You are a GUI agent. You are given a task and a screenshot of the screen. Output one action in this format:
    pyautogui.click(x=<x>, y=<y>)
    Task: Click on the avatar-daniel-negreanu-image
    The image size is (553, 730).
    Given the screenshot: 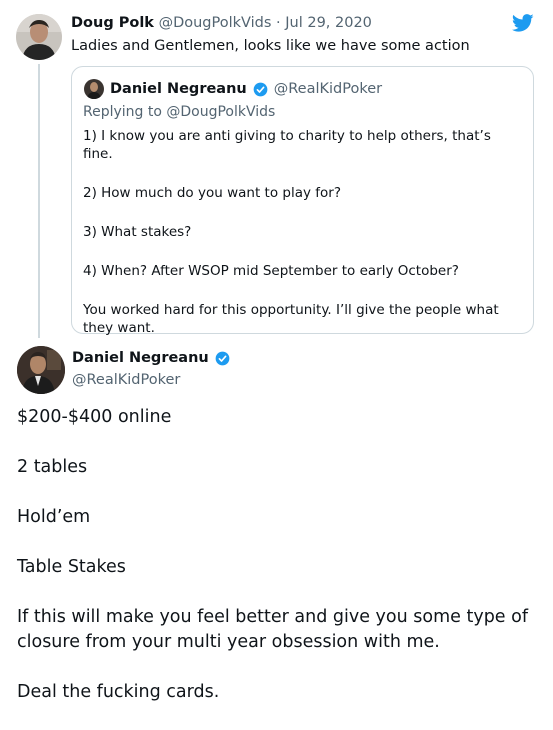 What is the action you would take?
    pyautogui.click(x=41, y=370)
    